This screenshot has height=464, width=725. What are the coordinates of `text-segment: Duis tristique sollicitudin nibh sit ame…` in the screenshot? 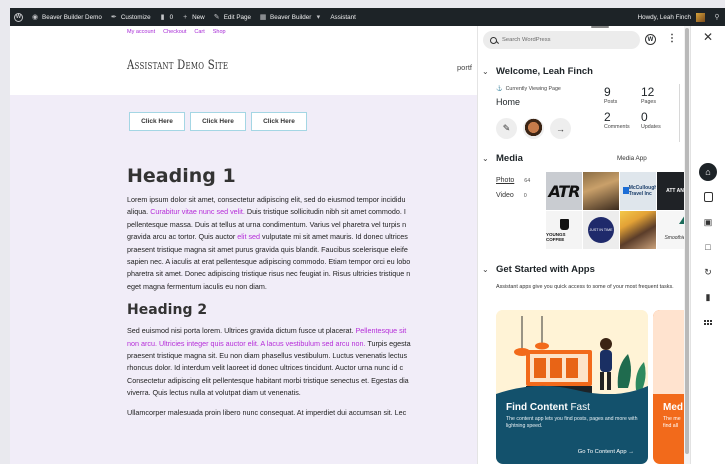 It's located at (325, 212).